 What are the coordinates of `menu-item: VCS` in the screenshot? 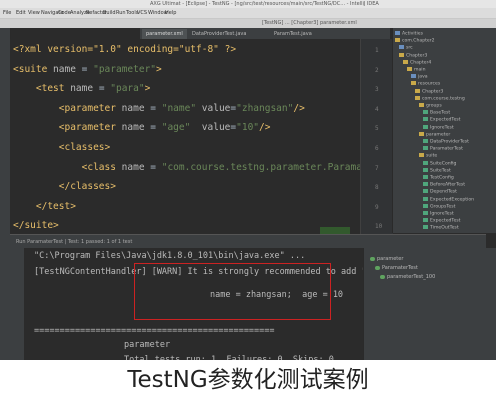 It's located at (142, 13).